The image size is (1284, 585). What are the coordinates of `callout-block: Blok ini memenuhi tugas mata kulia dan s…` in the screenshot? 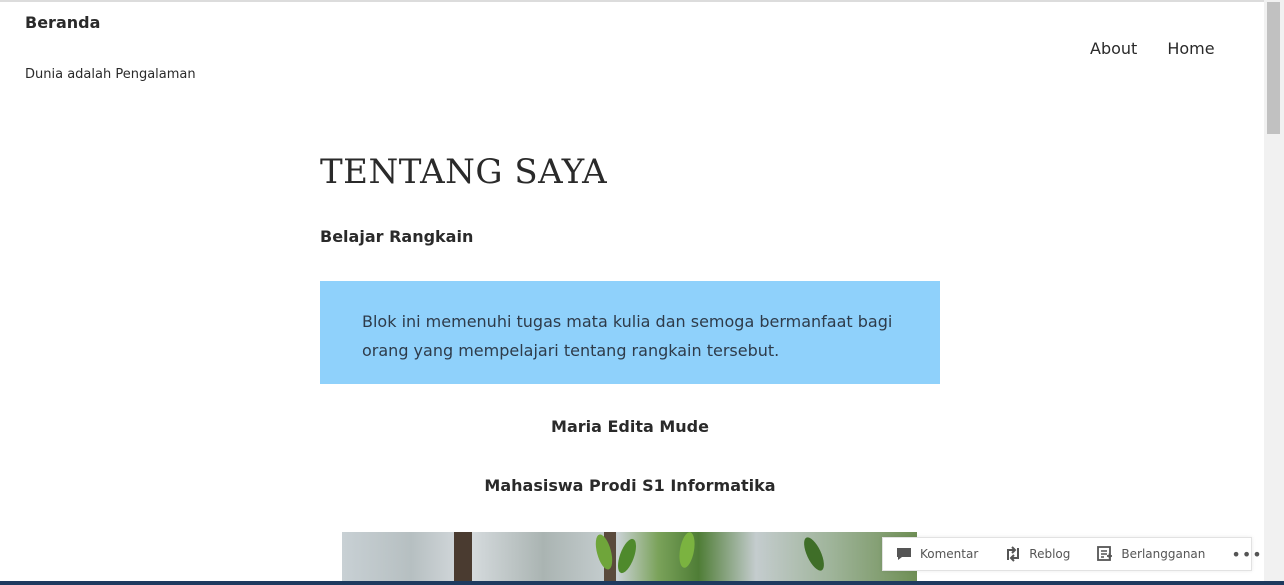 It's located at (630, 332).